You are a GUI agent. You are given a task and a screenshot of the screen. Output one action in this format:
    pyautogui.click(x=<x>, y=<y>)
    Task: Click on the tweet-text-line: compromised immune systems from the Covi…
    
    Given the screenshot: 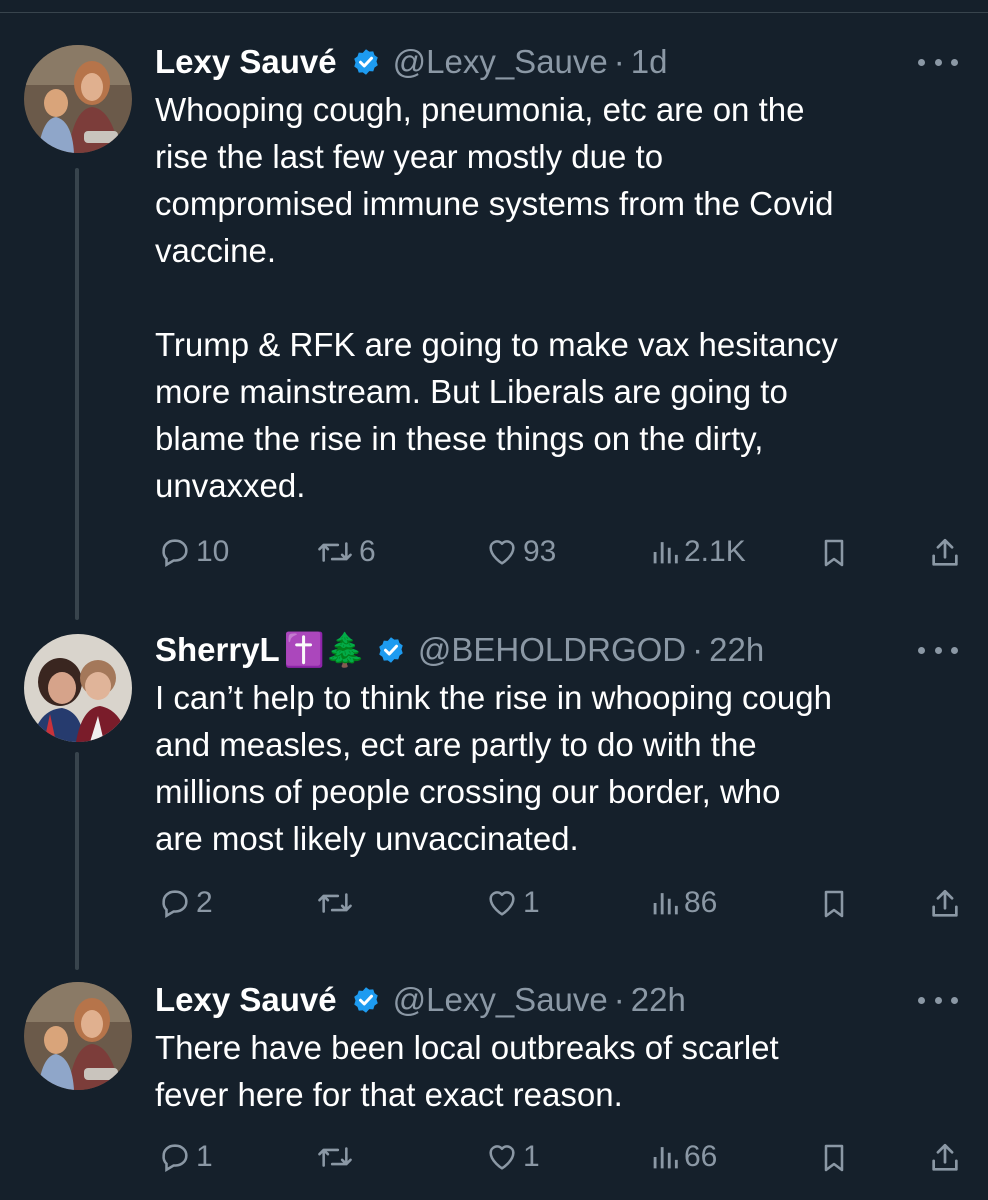 What is the action you would take?
    pyautogui.click(x=494, y=203)
    